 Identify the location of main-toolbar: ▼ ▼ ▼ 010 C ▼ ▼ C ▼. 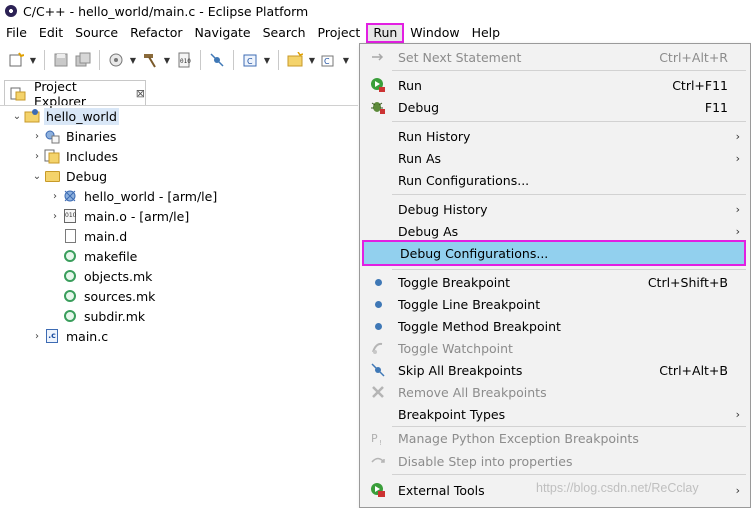
(180, 60).